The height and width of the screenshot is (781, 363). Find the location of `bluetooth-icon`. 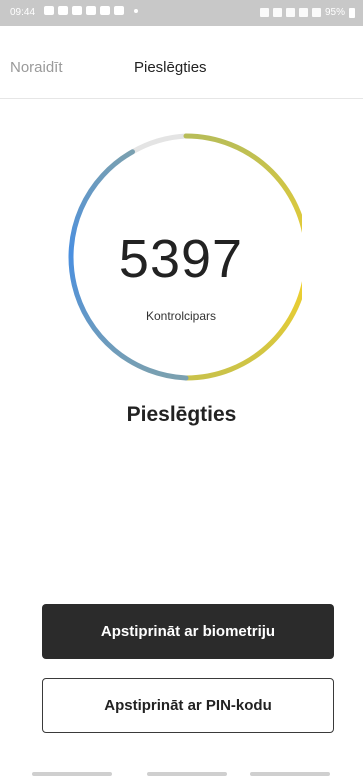

bluetooth-icon is located at coordinates (277, 12).